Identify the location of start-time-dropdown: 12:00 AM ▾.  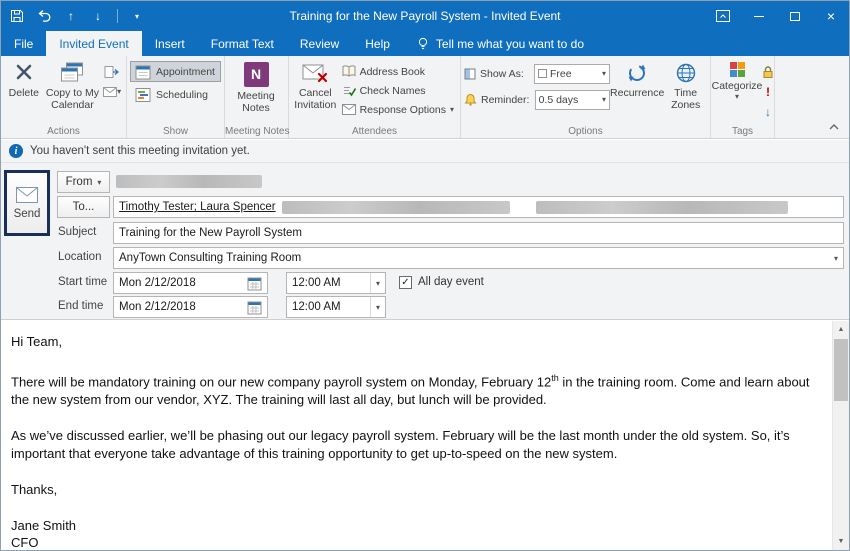
(336, 283).